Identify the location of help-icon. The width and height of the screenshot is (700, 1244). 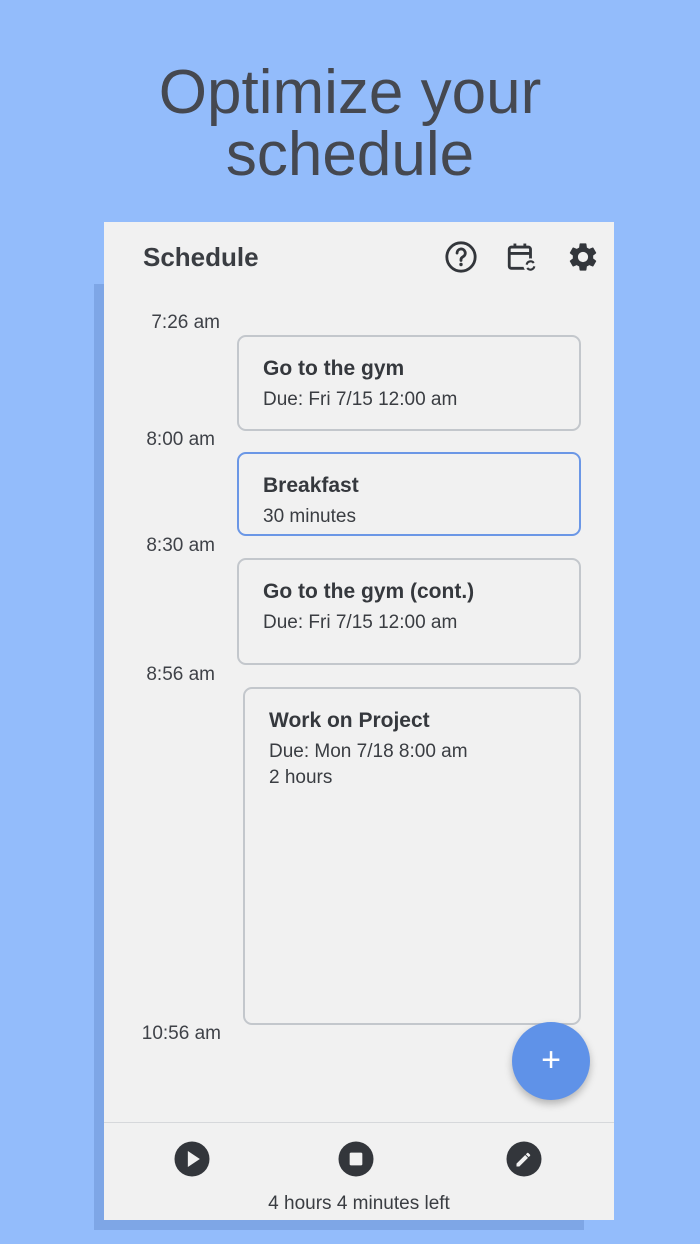
(461, 257).